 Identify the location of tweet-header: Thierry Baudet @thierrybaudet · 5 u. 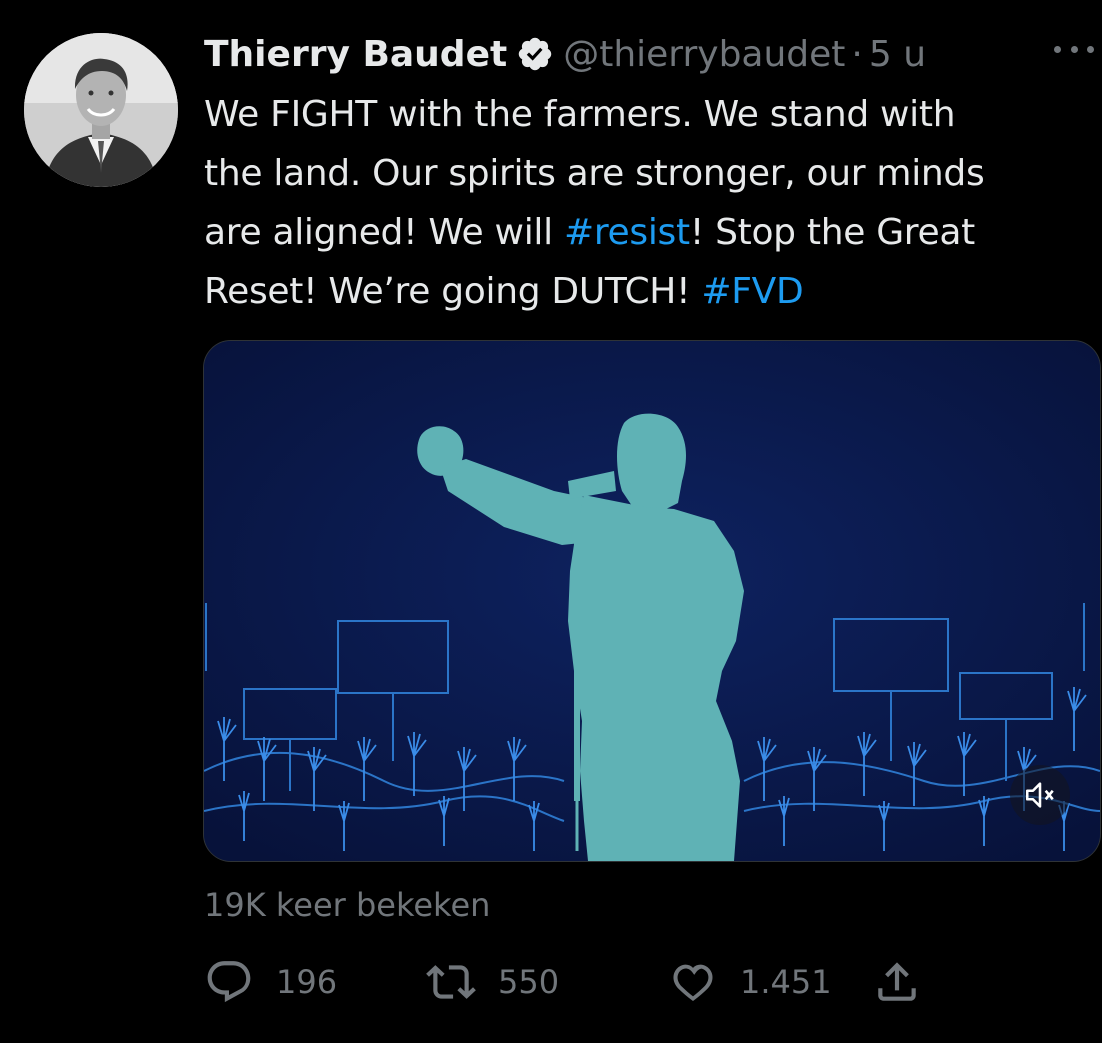
(653, 54).